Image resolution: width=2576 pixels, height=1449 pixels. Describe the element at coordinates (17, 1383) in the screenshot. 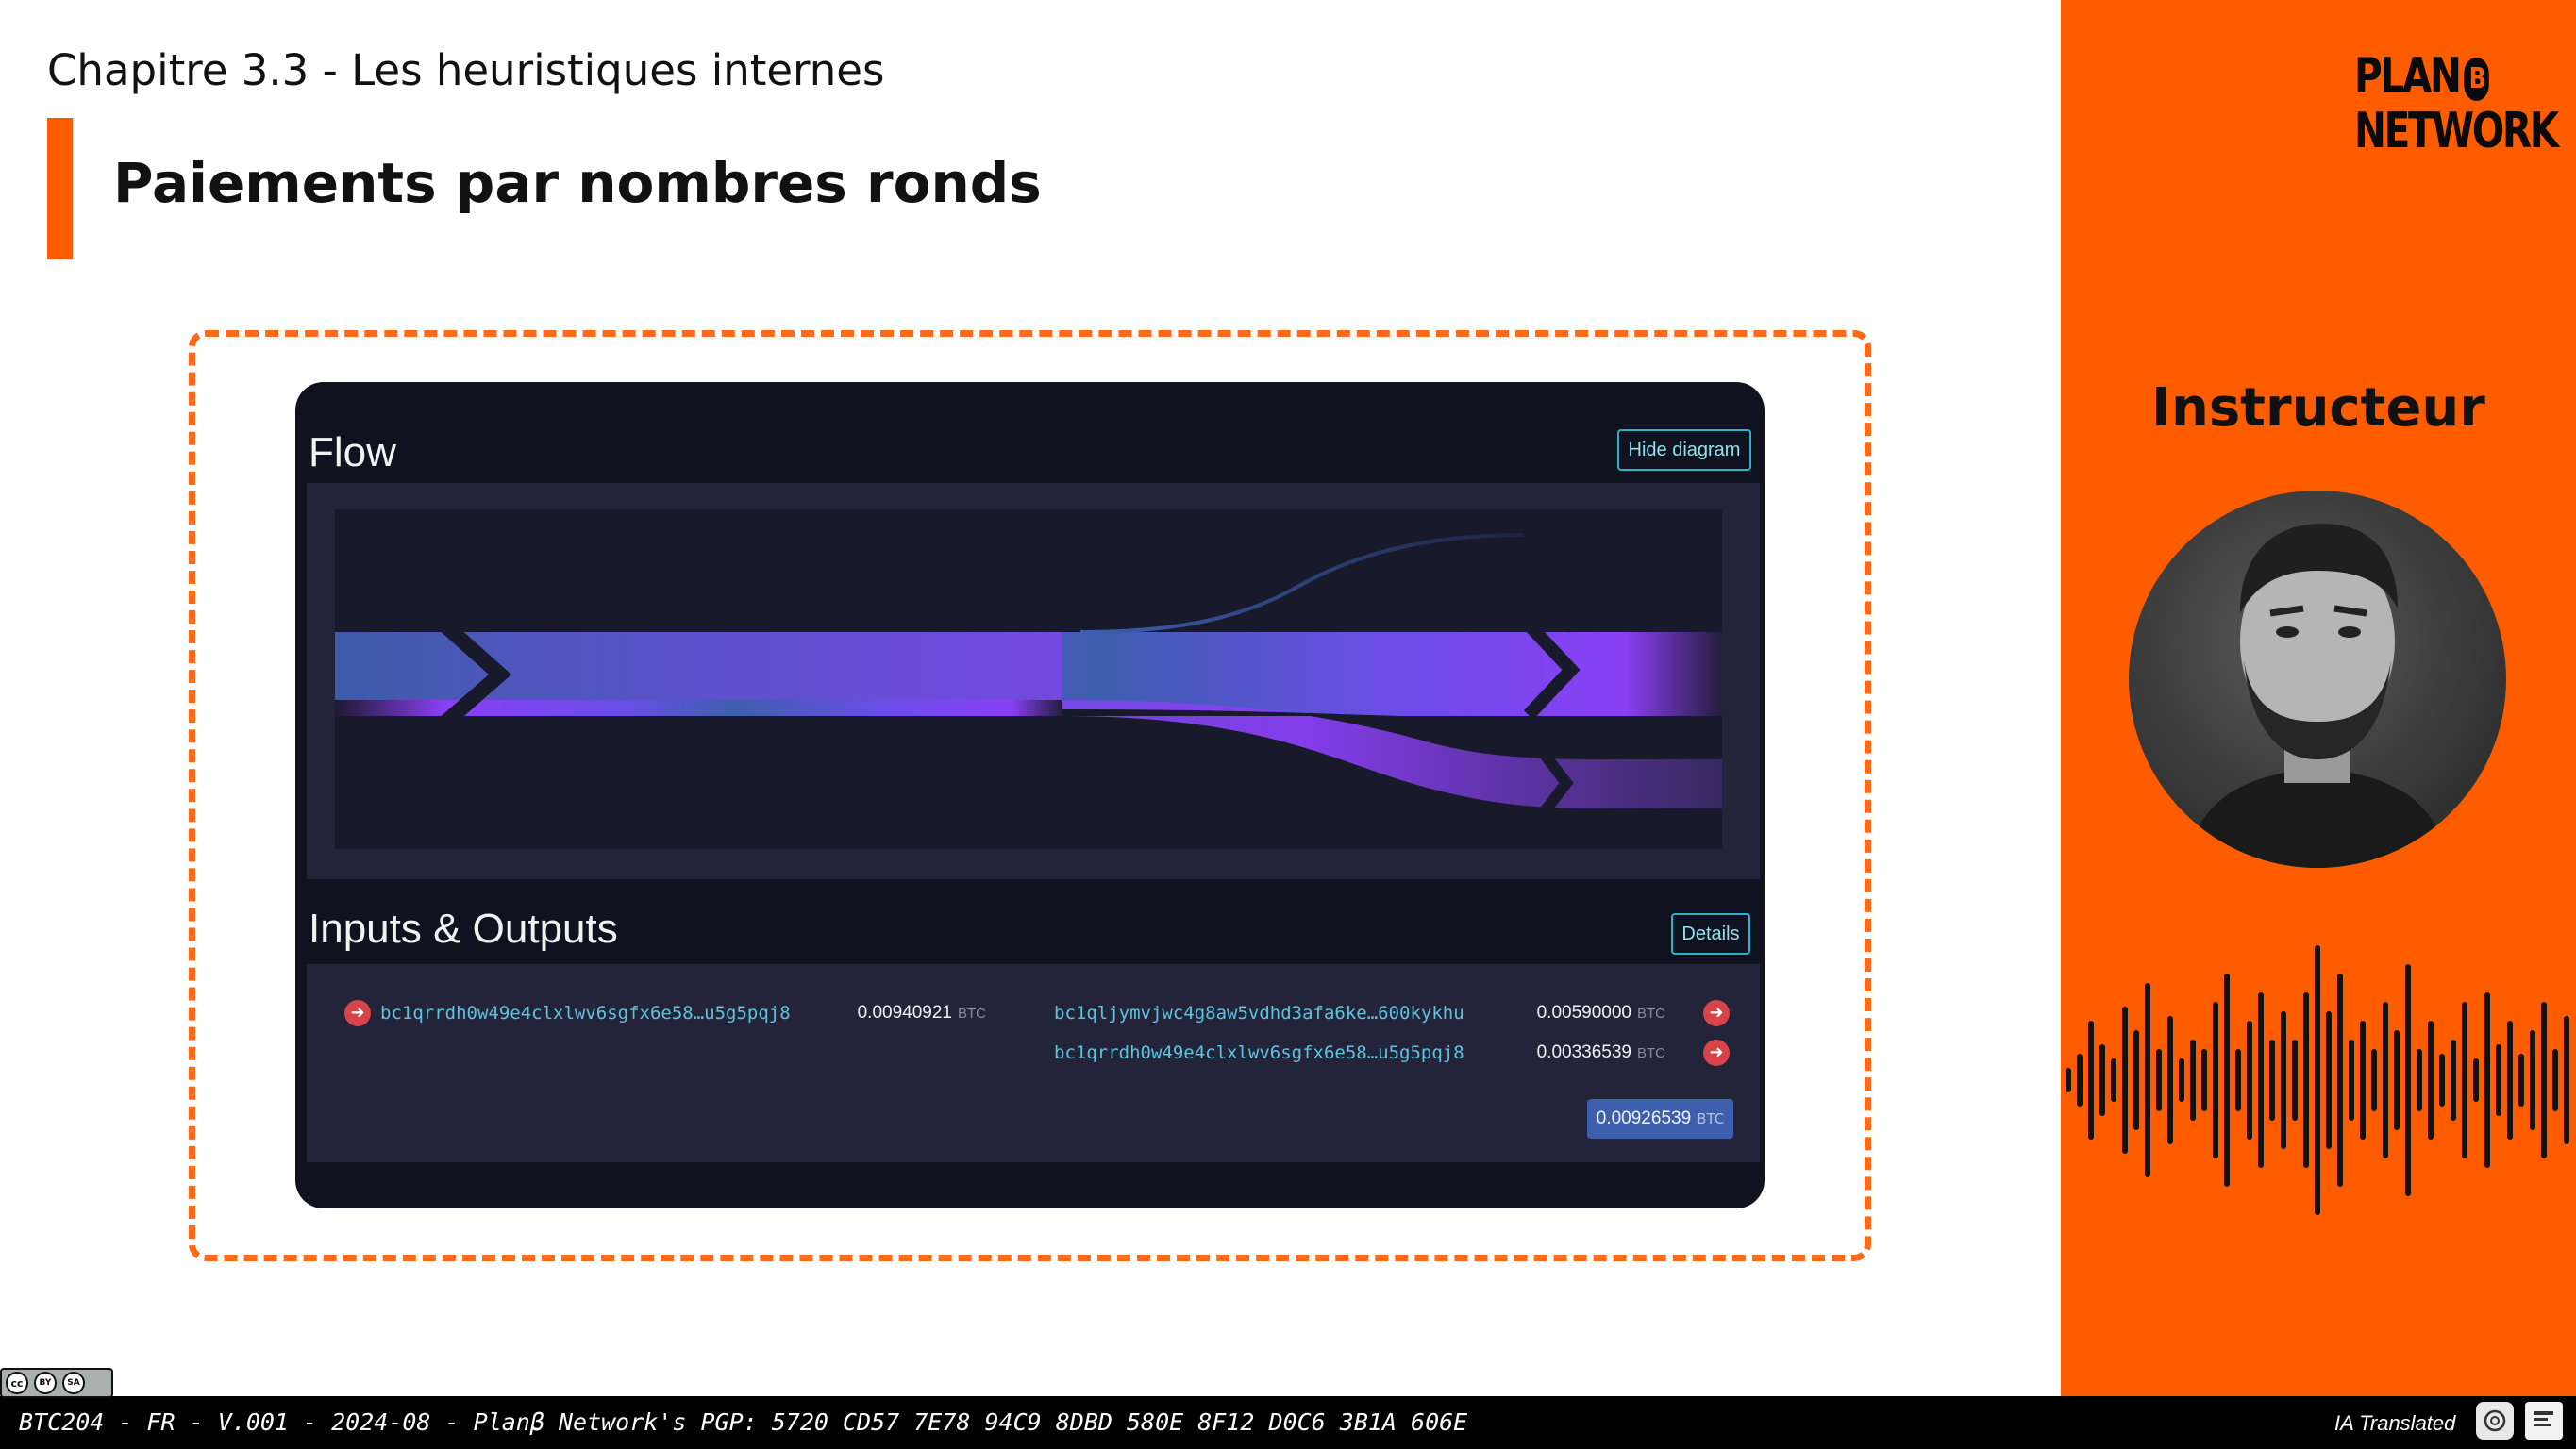

I see `cc-icon: cc` at that location.